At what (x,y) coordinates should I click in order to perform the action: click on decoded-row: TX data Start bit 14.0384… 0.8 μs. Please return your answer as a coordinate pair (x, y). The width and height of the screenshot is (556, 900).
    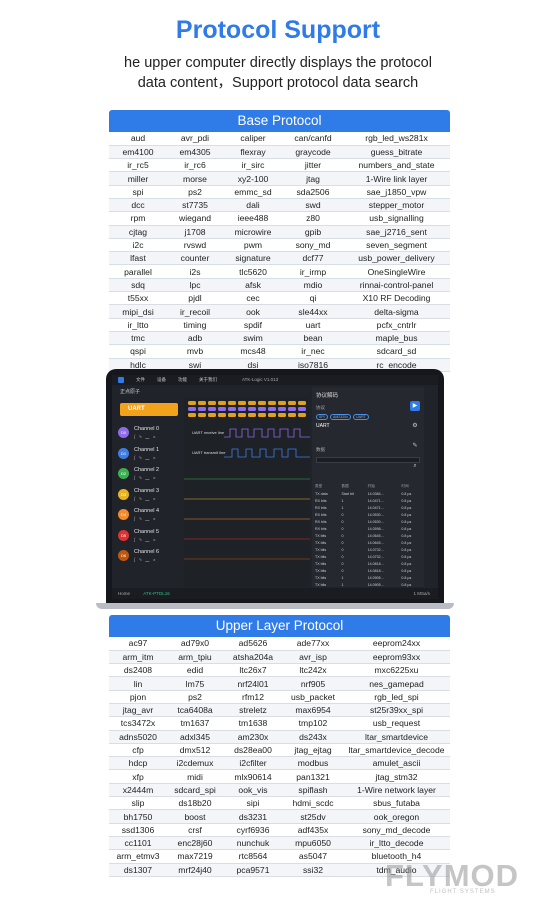
    Looking at the image, I should click on (368, 493).